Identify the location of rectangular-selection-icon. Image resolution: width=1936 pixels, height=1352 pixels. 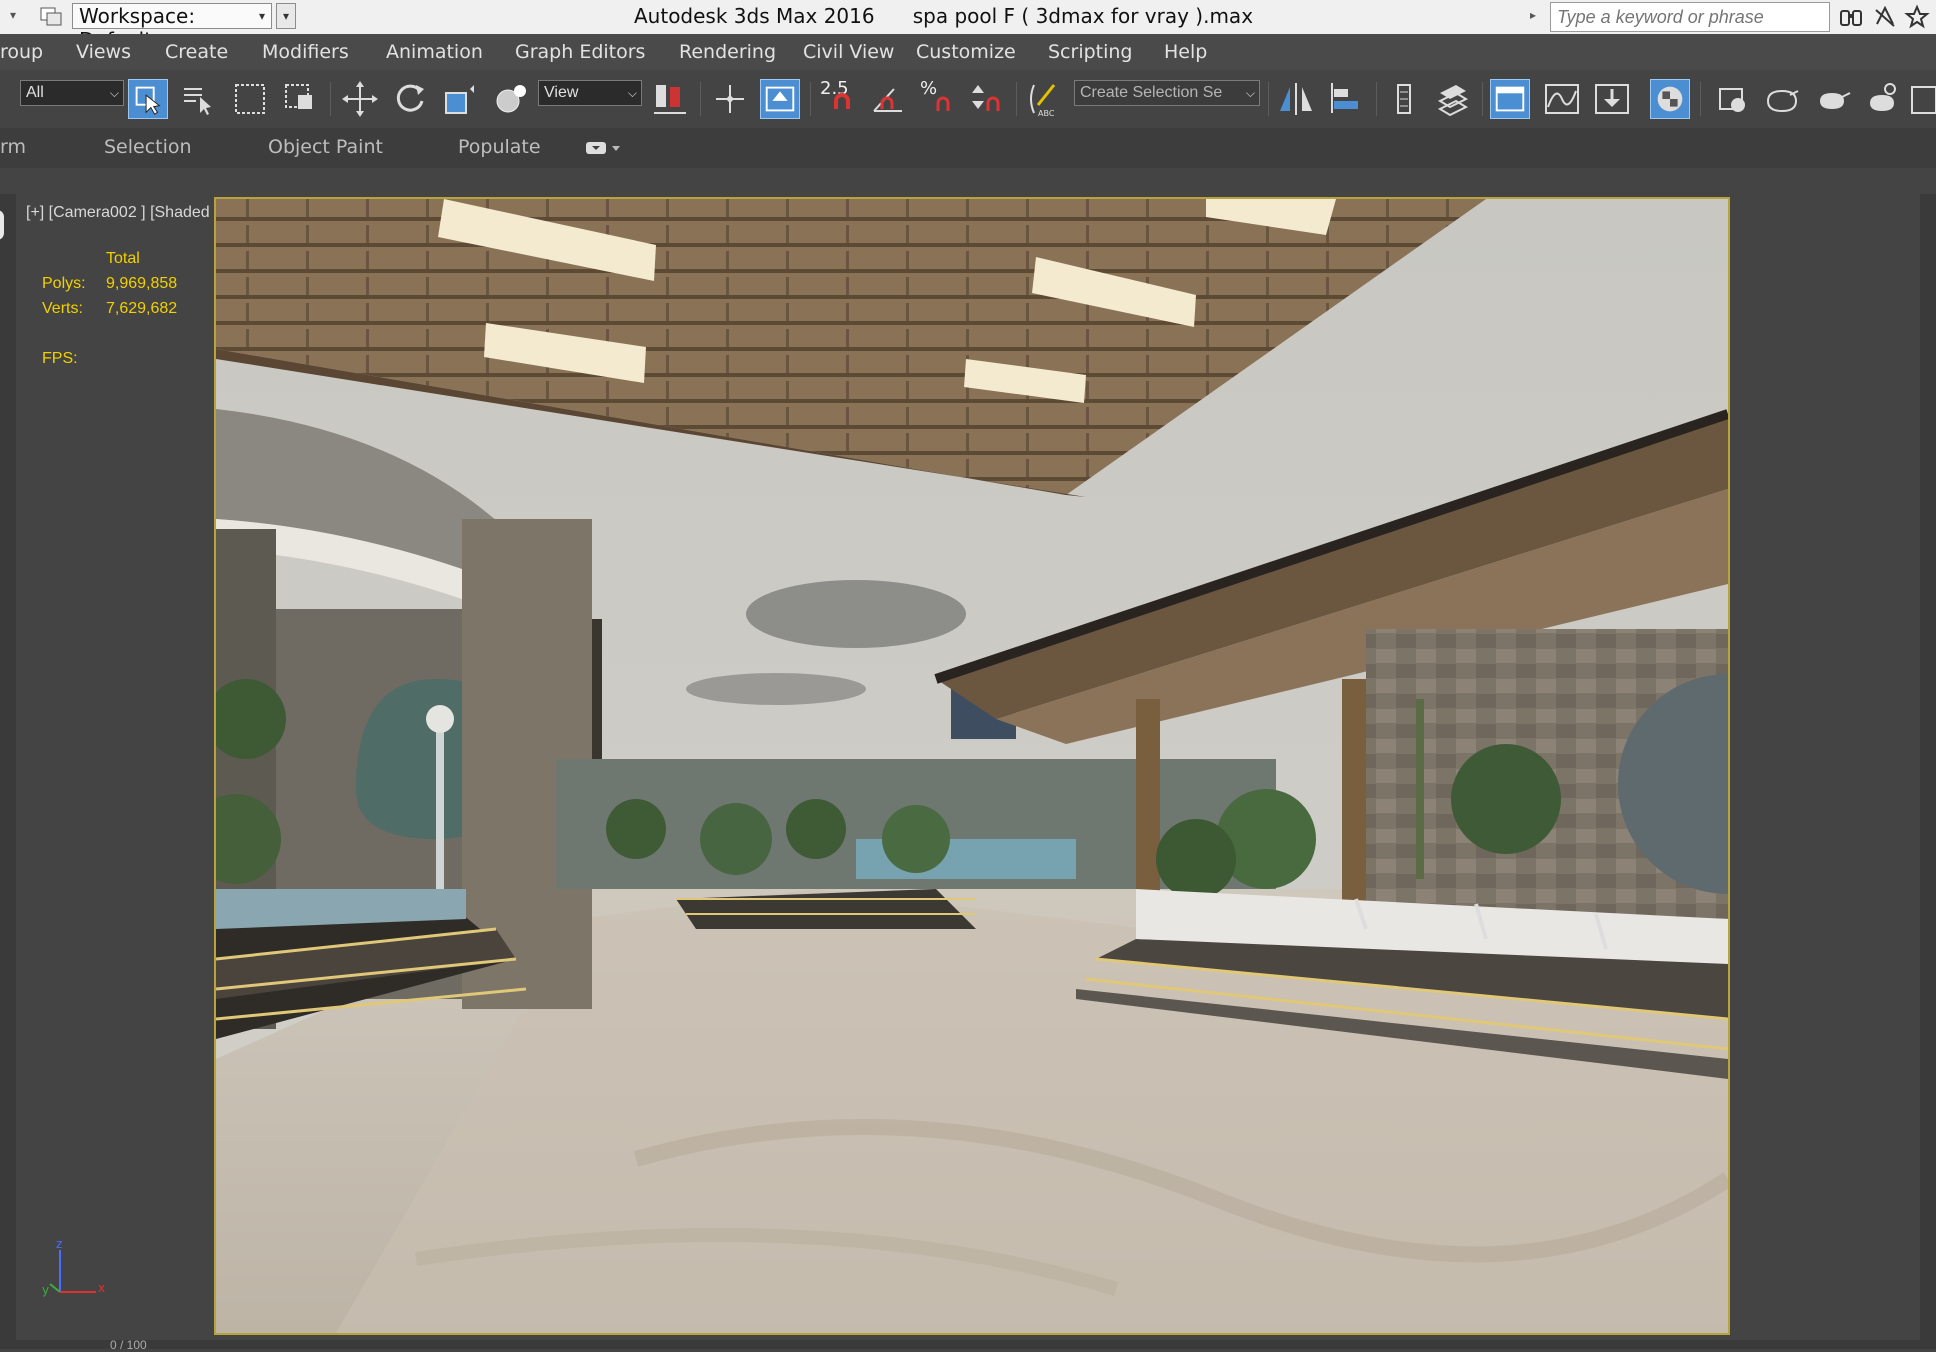
(250, 99).